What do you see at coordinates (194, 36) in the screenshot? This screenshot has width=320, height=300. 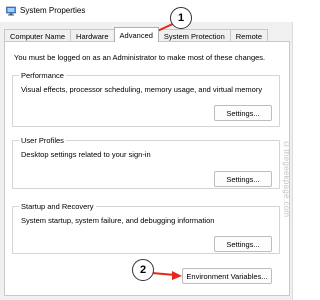 I see `tab-label: System Protection` at bounding box center [194, 36].